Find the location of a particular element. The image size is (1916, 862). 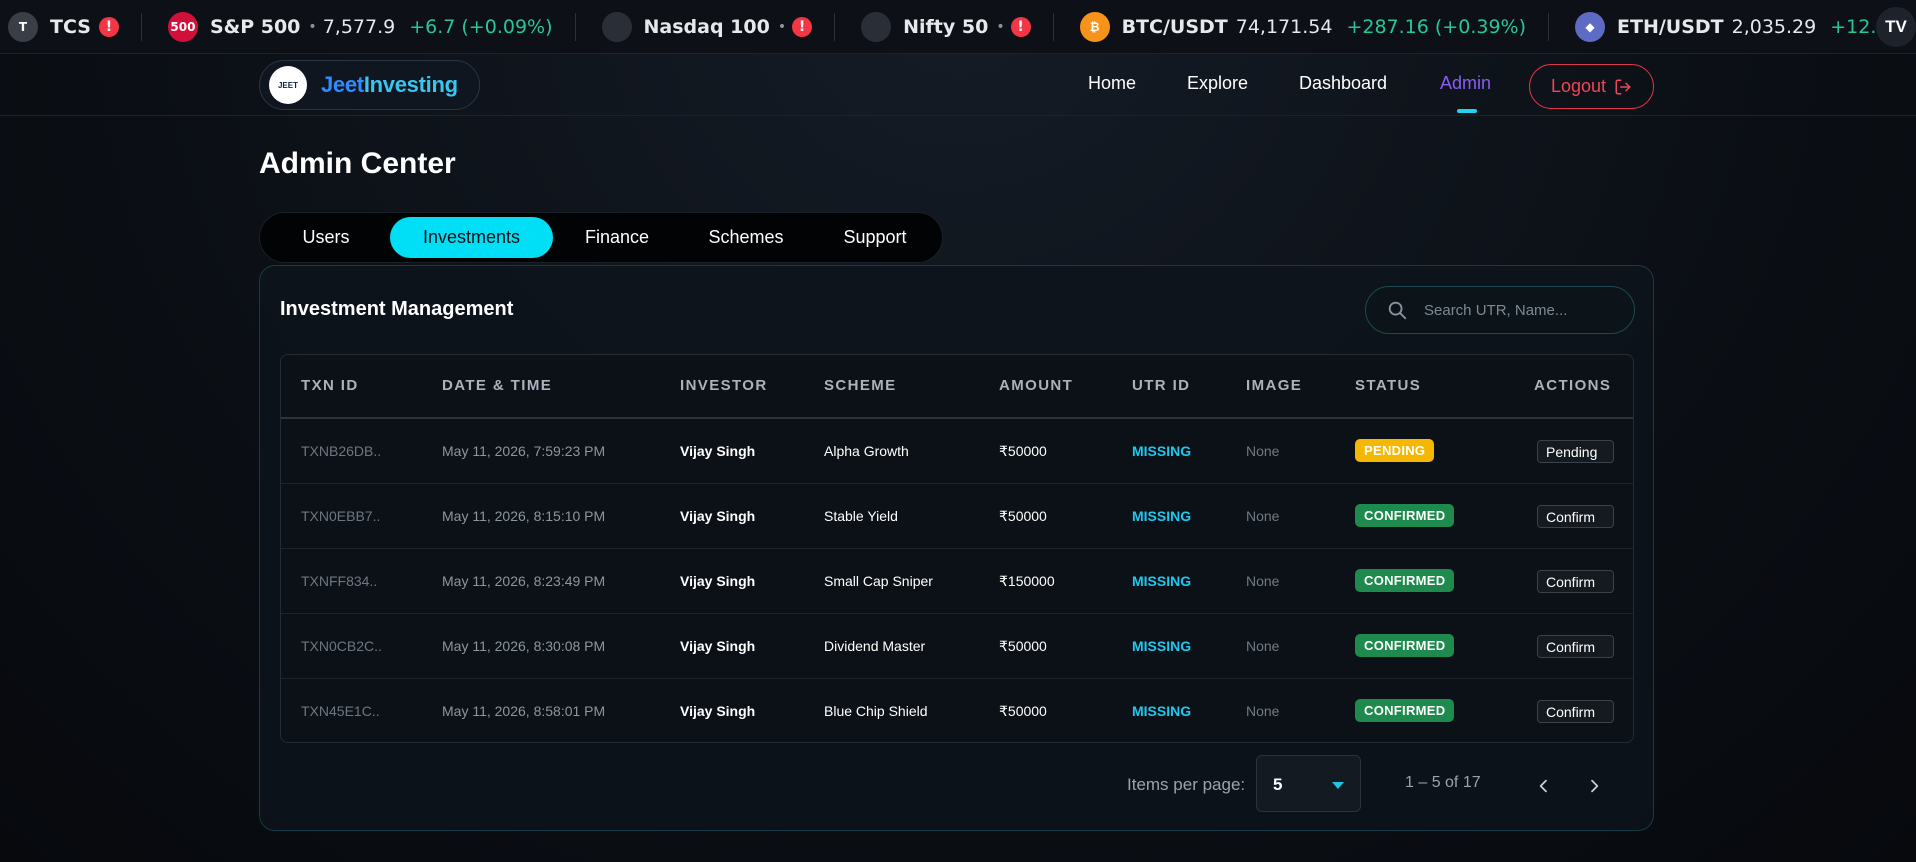

nav-dashboard: Dashboard is located at coordinates (1343, 83).